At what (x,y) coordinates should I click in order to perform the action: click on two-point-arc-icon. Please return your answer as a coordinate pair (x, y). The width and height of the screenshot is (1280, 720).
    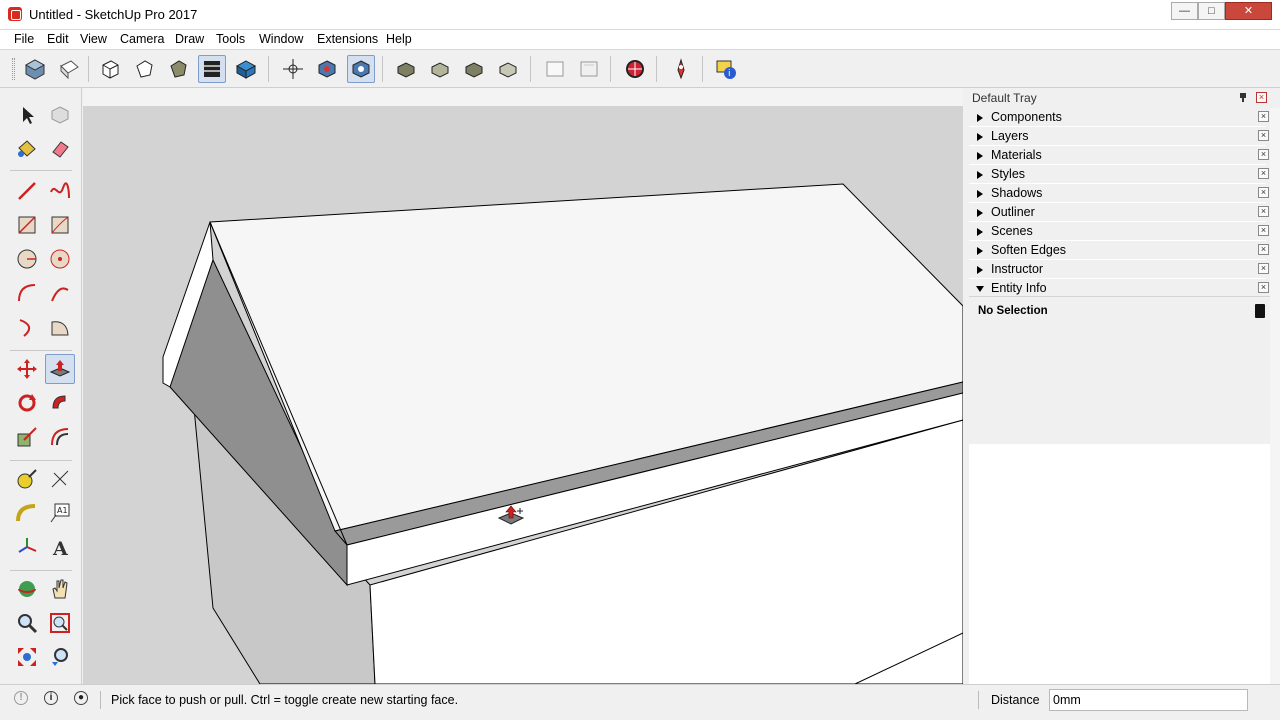
    Looking at the image, I should click on (60, 293).